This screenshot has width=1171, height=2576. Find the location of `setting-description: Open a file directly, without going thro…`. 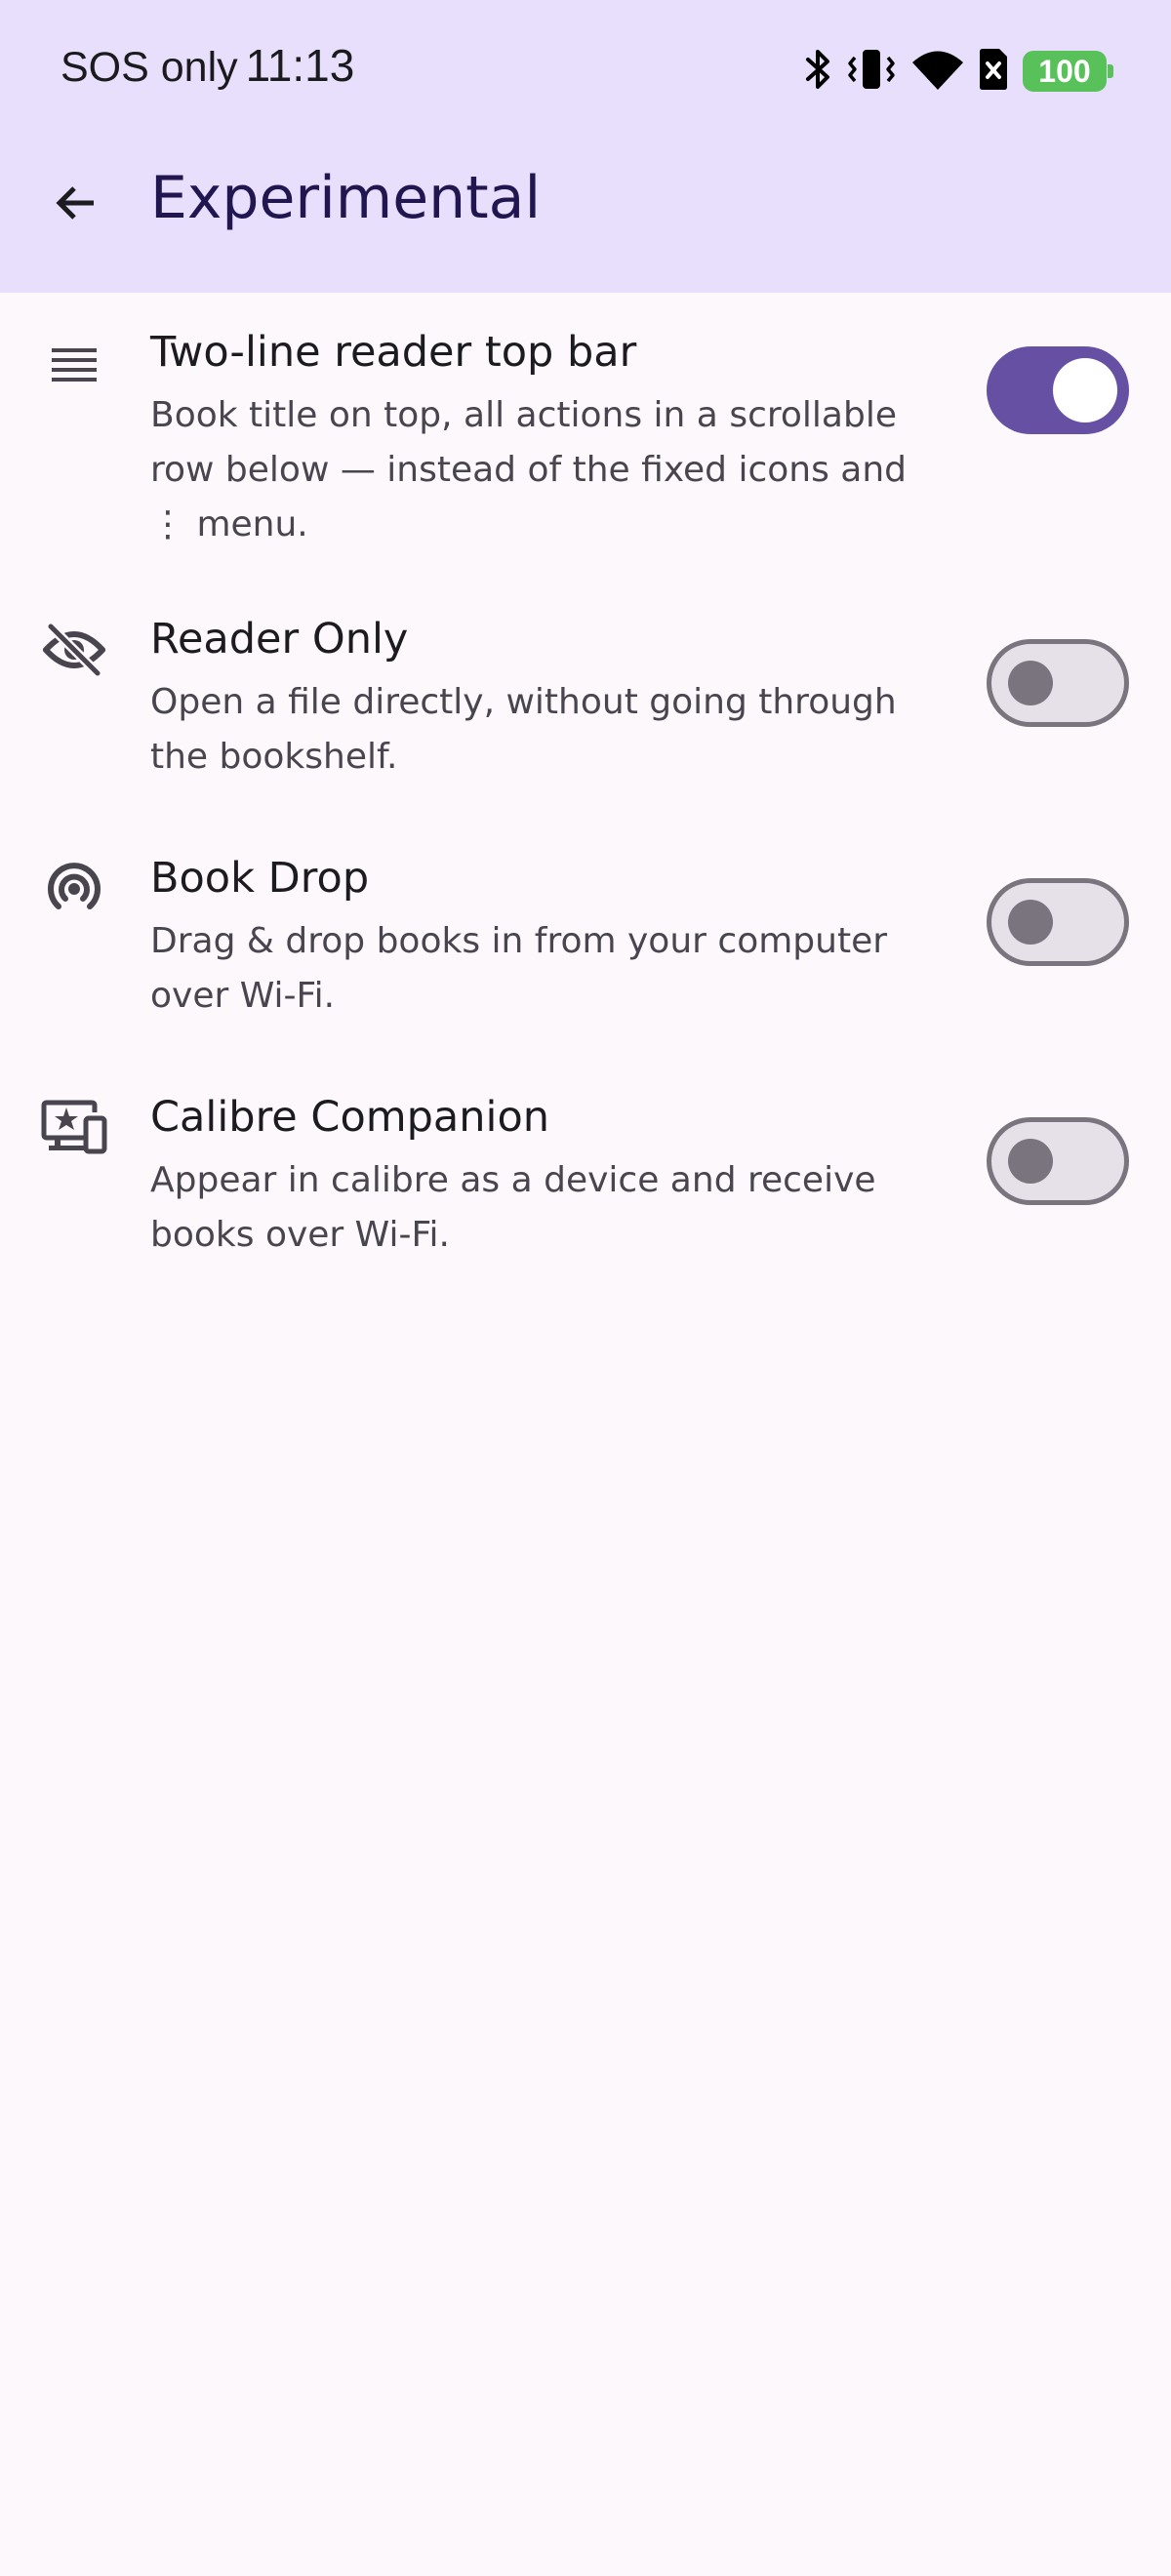

setting-description: Open a file directly, without going thro… is located at coordinates (523, 729).